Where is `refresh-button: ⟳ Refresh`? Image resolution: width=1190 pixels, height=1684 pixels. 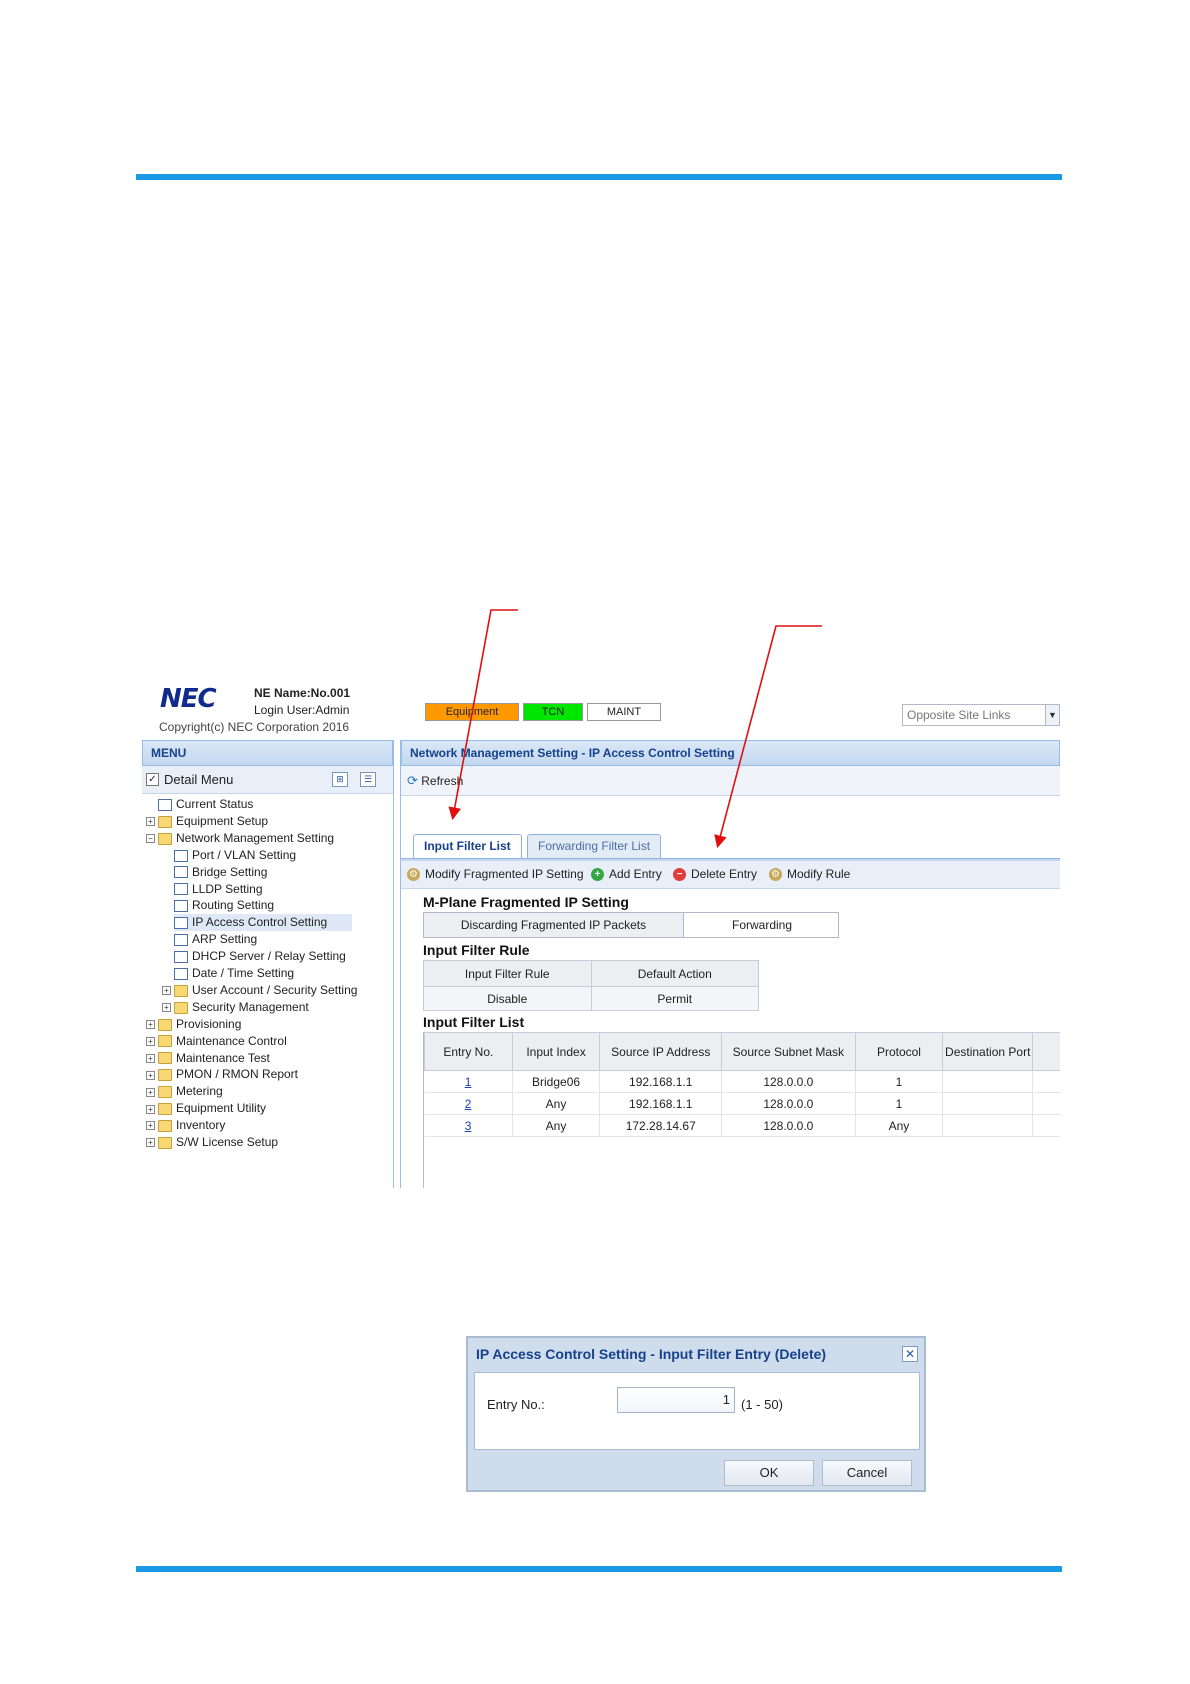 refresh-button: ⟳ Refresh is located at coordinates (435, 781).